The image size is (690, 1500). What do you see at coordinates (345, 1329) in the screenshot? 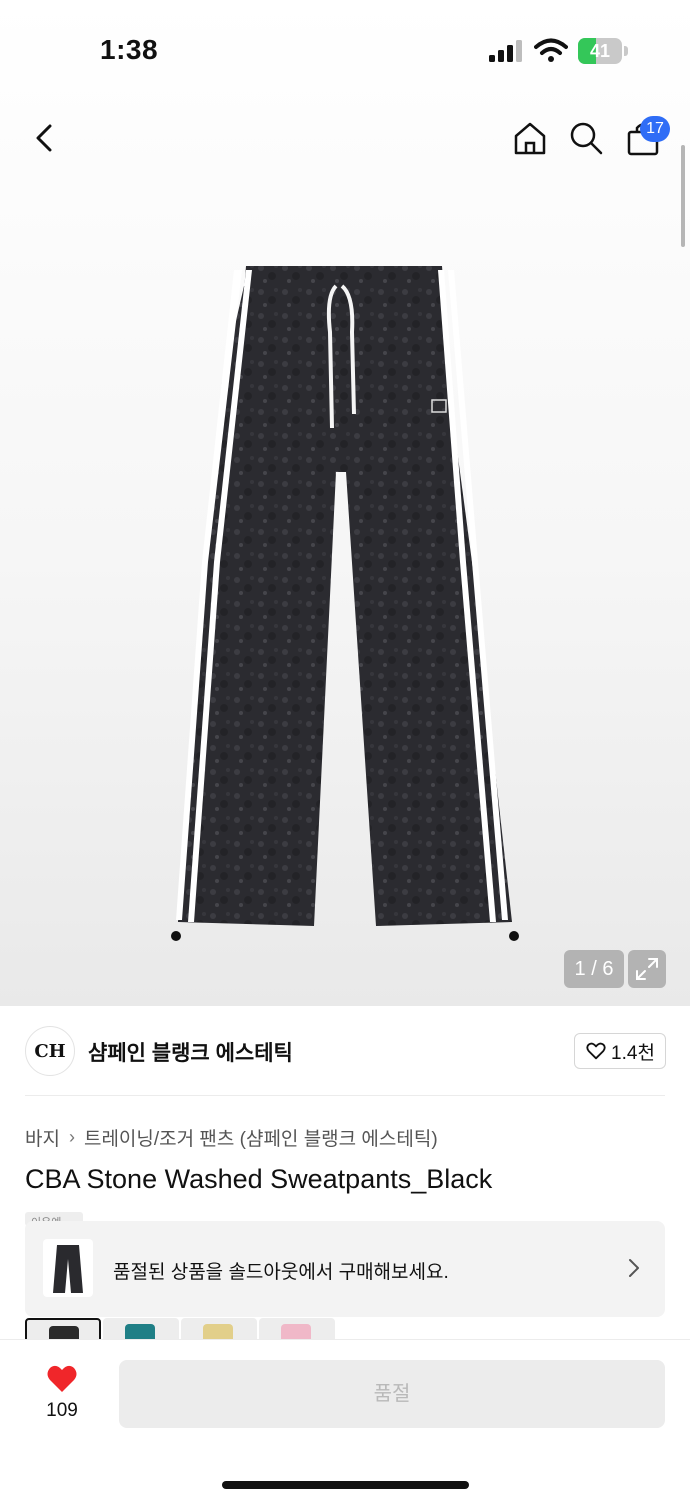
I see `color-options` at bounding box center [345, 1329].